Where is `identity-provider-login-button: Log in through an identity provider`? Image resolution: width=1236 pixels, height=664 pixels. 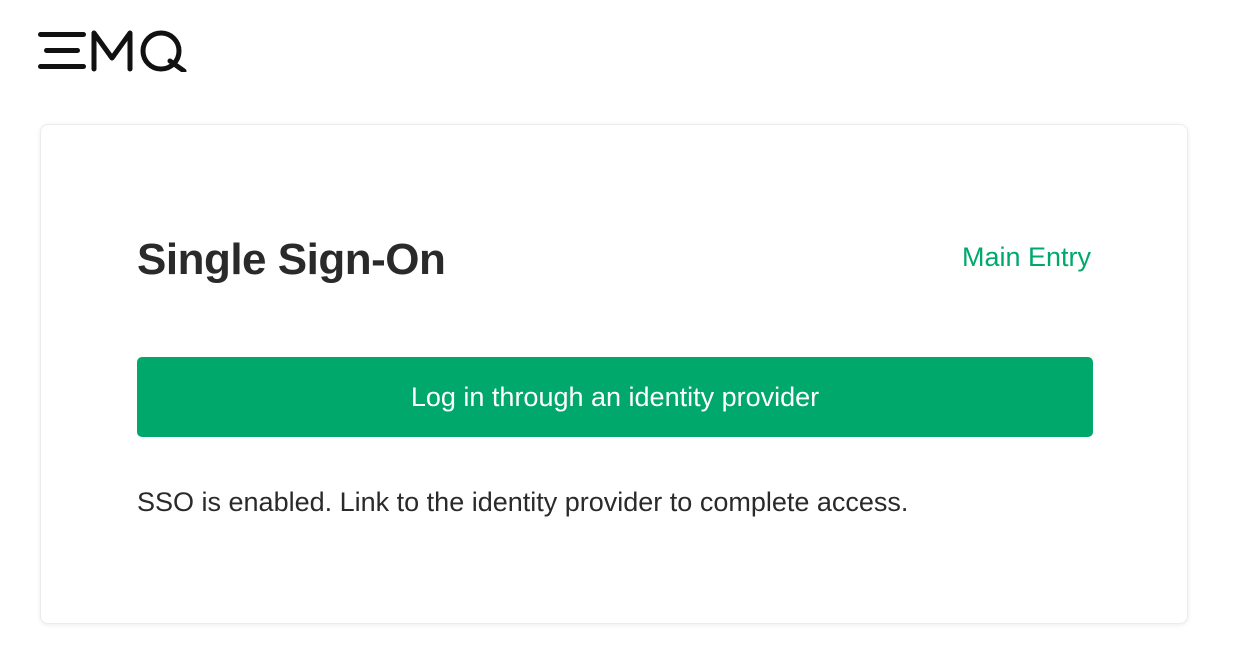 identity-provider-login-button: Log in through an identity provider is located at coordinates (615, 397).